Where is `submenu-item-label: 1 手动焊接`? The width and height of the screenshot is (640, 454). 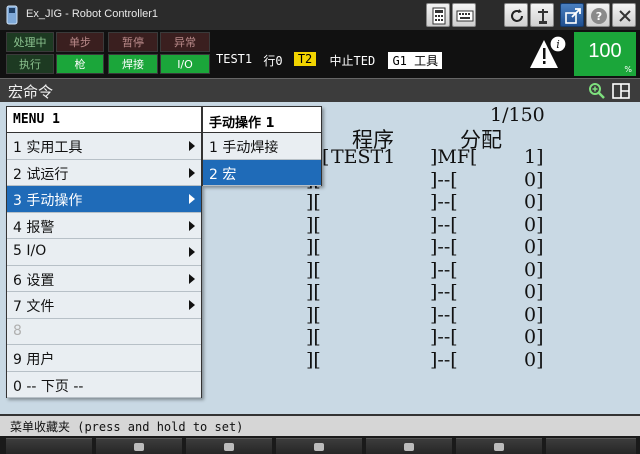 submenu-item-label: 1 手动焊接 is located at coordinates (244, 148).